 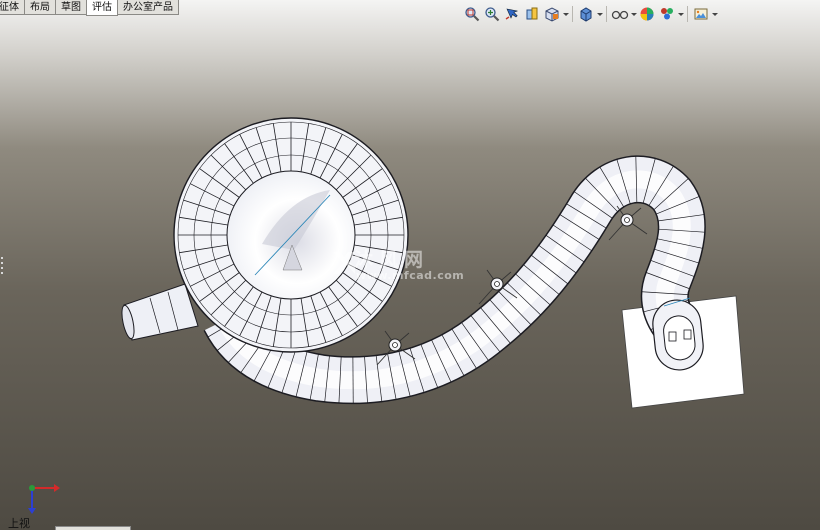 What do you see at coordinates (159, 312) in the screenshot?
I see `inlet-pipe` at bounding box center [159, 312].